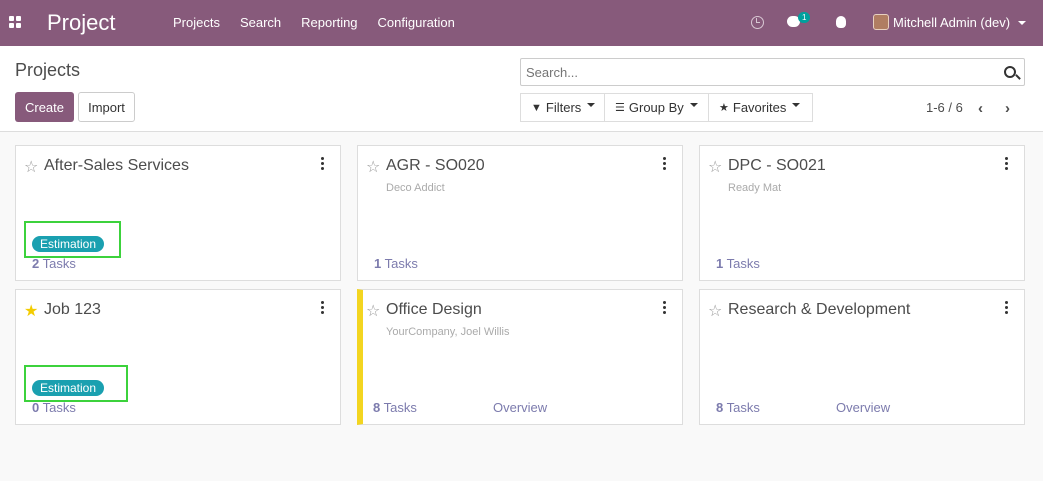 This screenshot has height=481, width=1043. I want to click on tasks-link: 0 Tasks, so click(54, 407).